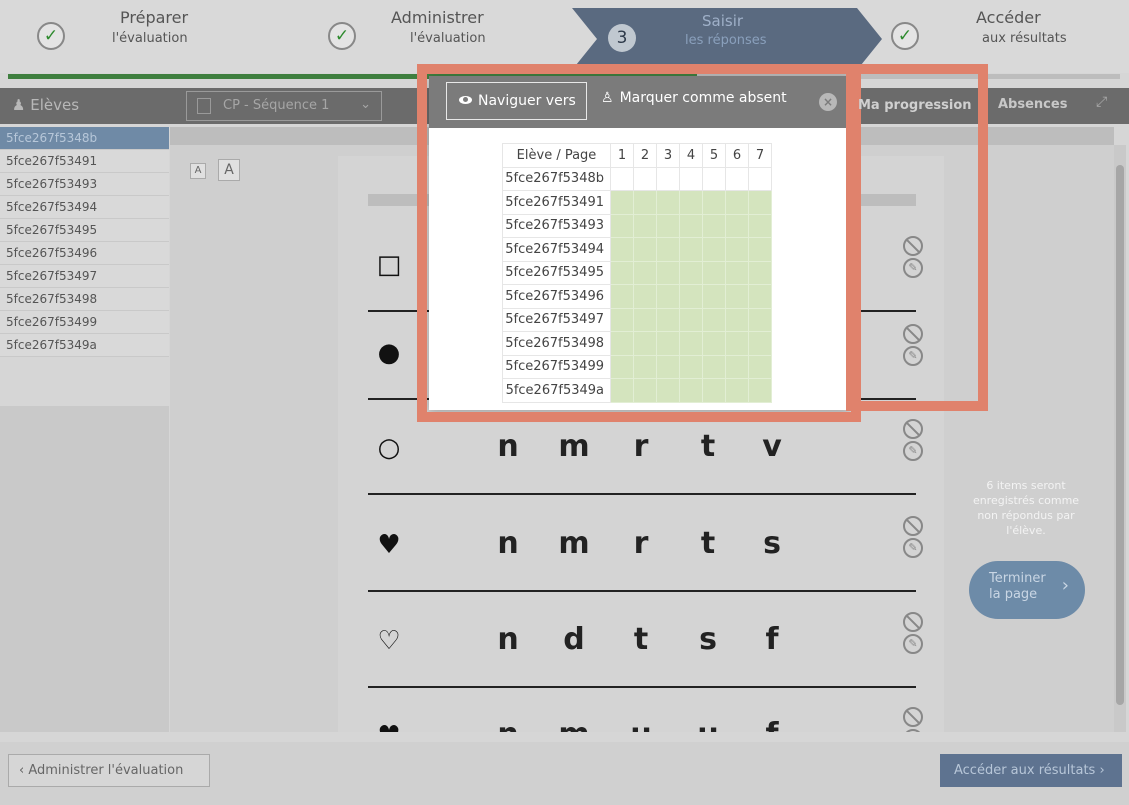  What do you see at coordinates (641, 710) in the screenshot?
I see `exercise-row: ♥ n m u u f ✎` at bounding box center [641, 710].